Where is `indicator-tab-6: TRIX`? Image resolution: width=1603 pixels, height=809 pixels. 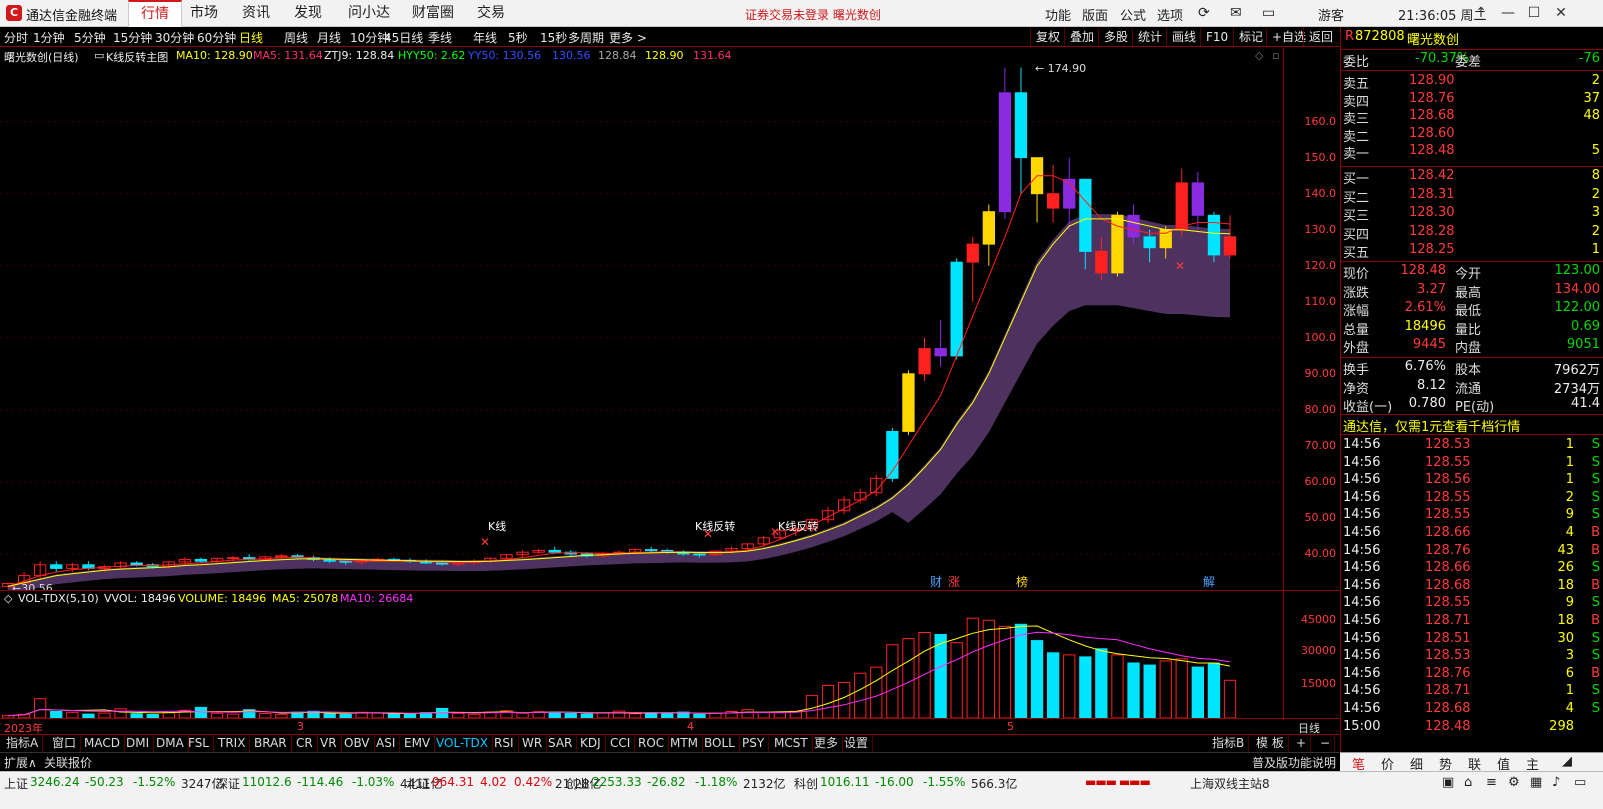
indicator-tab-6: TRIX is located at coordinates (232, 743).